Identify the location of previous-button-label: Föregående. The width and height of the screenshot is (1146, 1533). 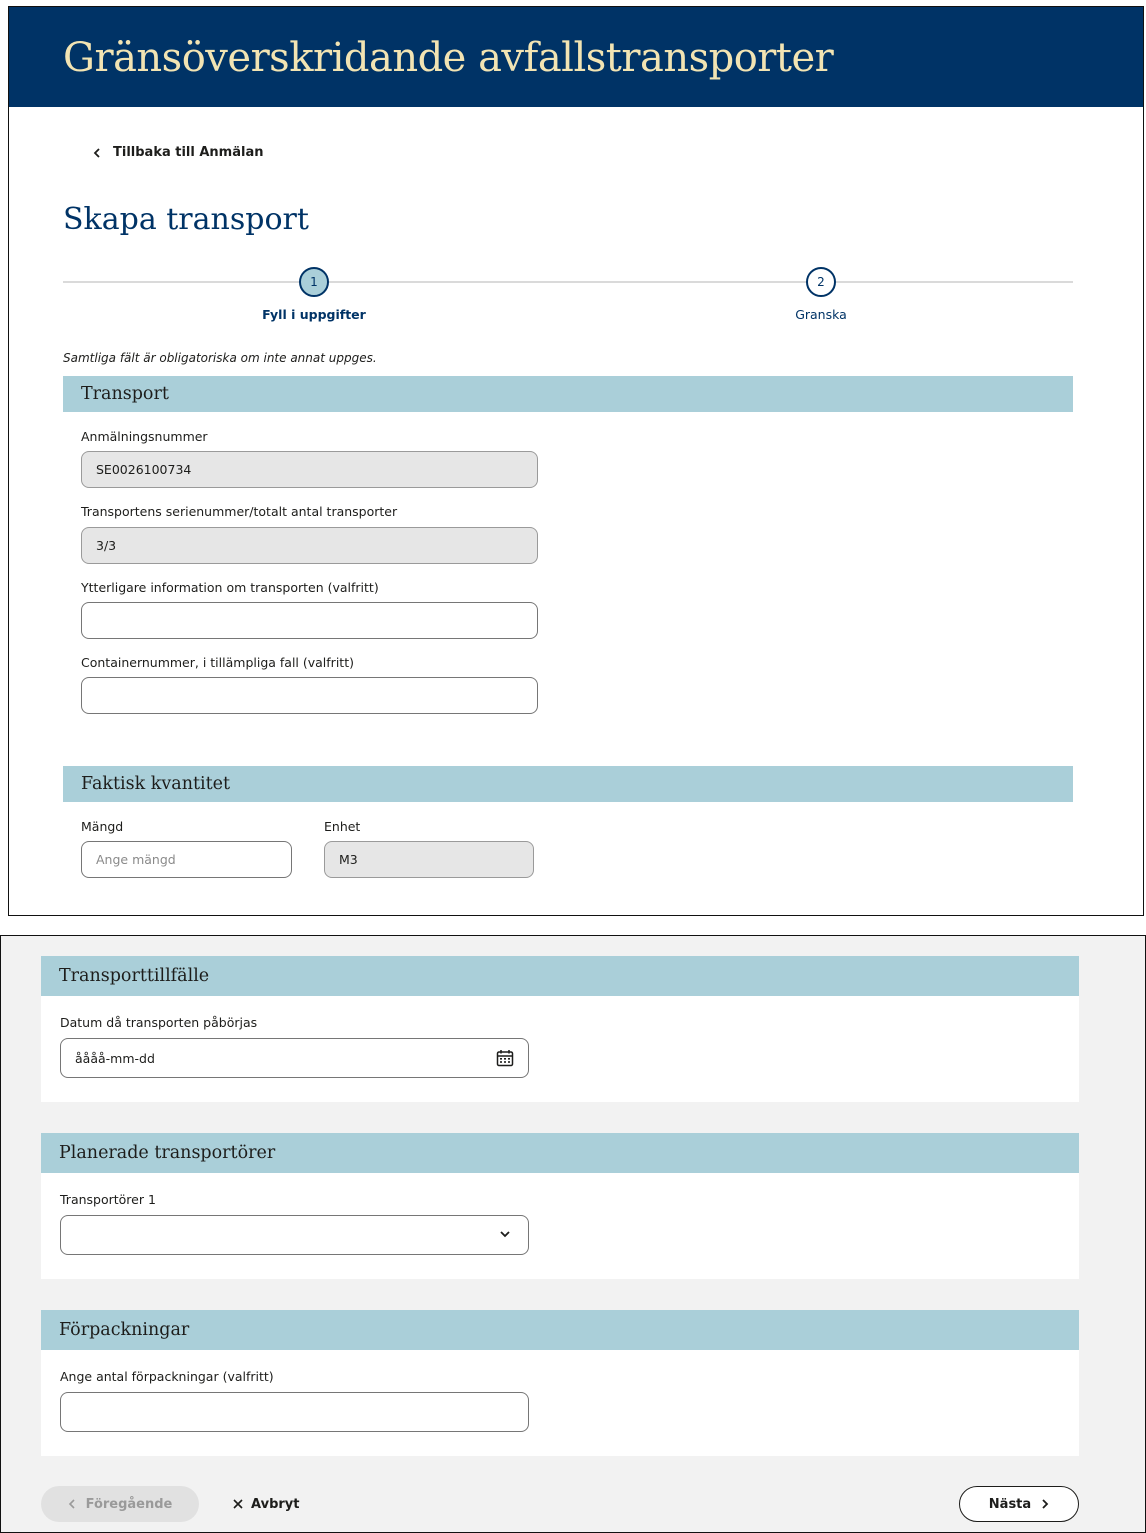
(129, 1504).